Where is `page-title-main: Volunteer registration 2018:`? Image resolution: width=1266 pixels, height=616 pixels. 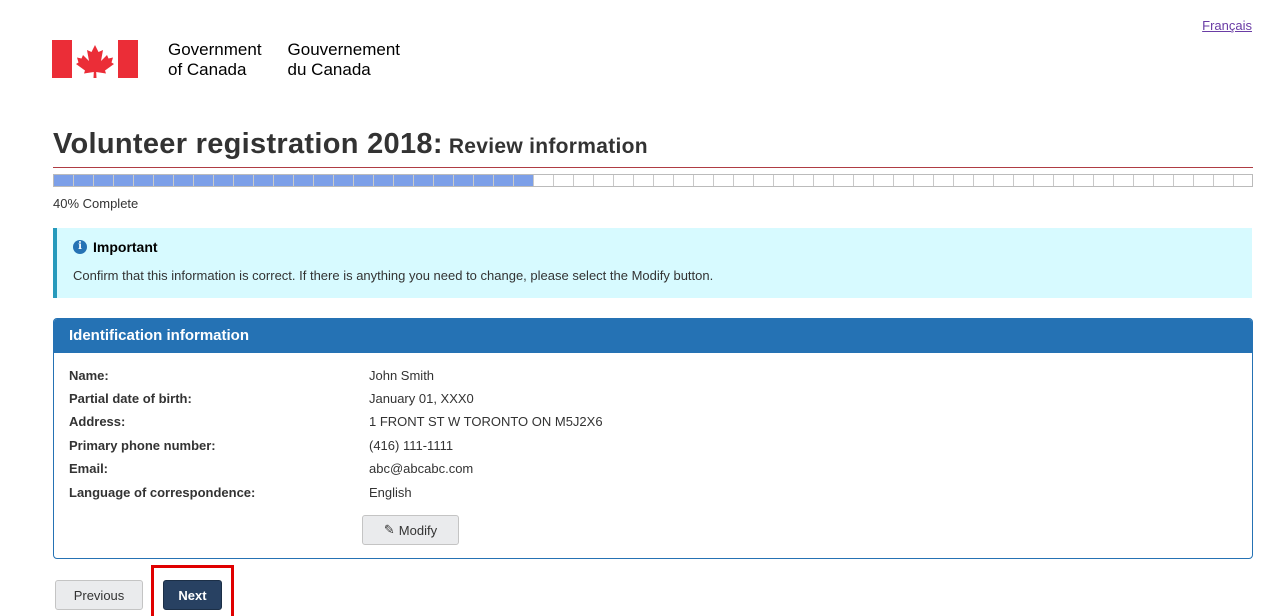 page-title-main: Volunteer registration 2018: is located at coordinates (248, 144).